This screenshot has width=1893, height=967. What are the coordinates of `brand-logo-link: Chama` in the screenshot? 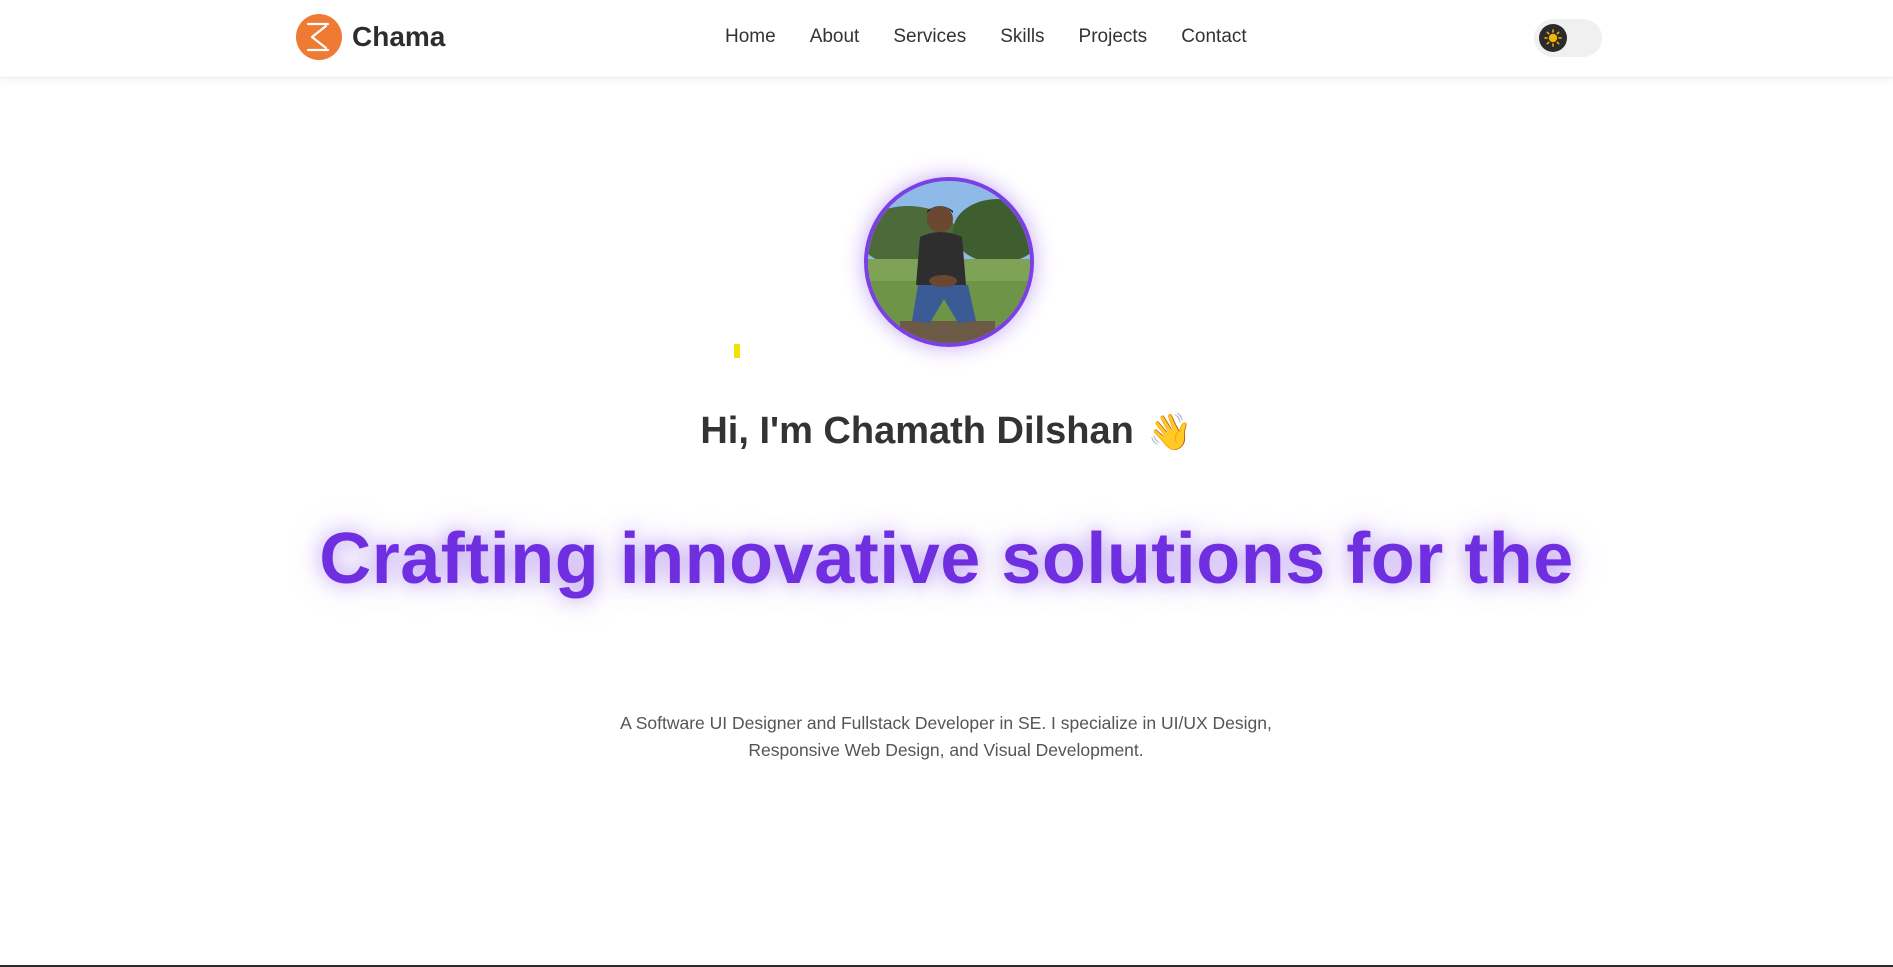 It's located at (370, 37).